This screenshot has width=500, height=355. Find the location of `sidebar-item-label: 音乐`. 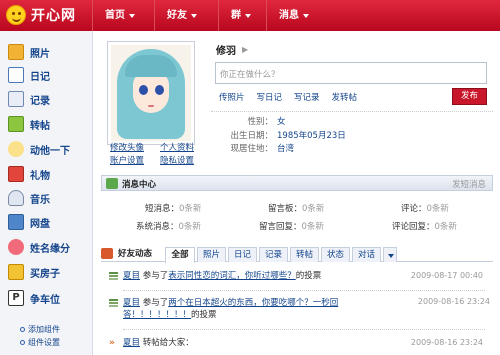

sidebar-item-label: 音乐 is located at coordinates (40, 200).